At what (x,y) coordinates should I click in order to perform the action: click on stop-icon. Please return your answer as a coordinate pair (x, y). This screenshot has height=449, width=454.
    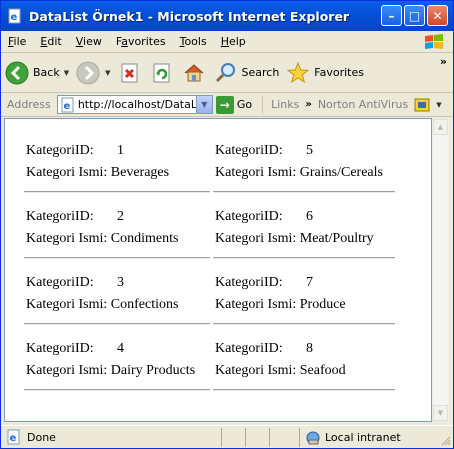
    Looking at the image, I should click on (130, 73).